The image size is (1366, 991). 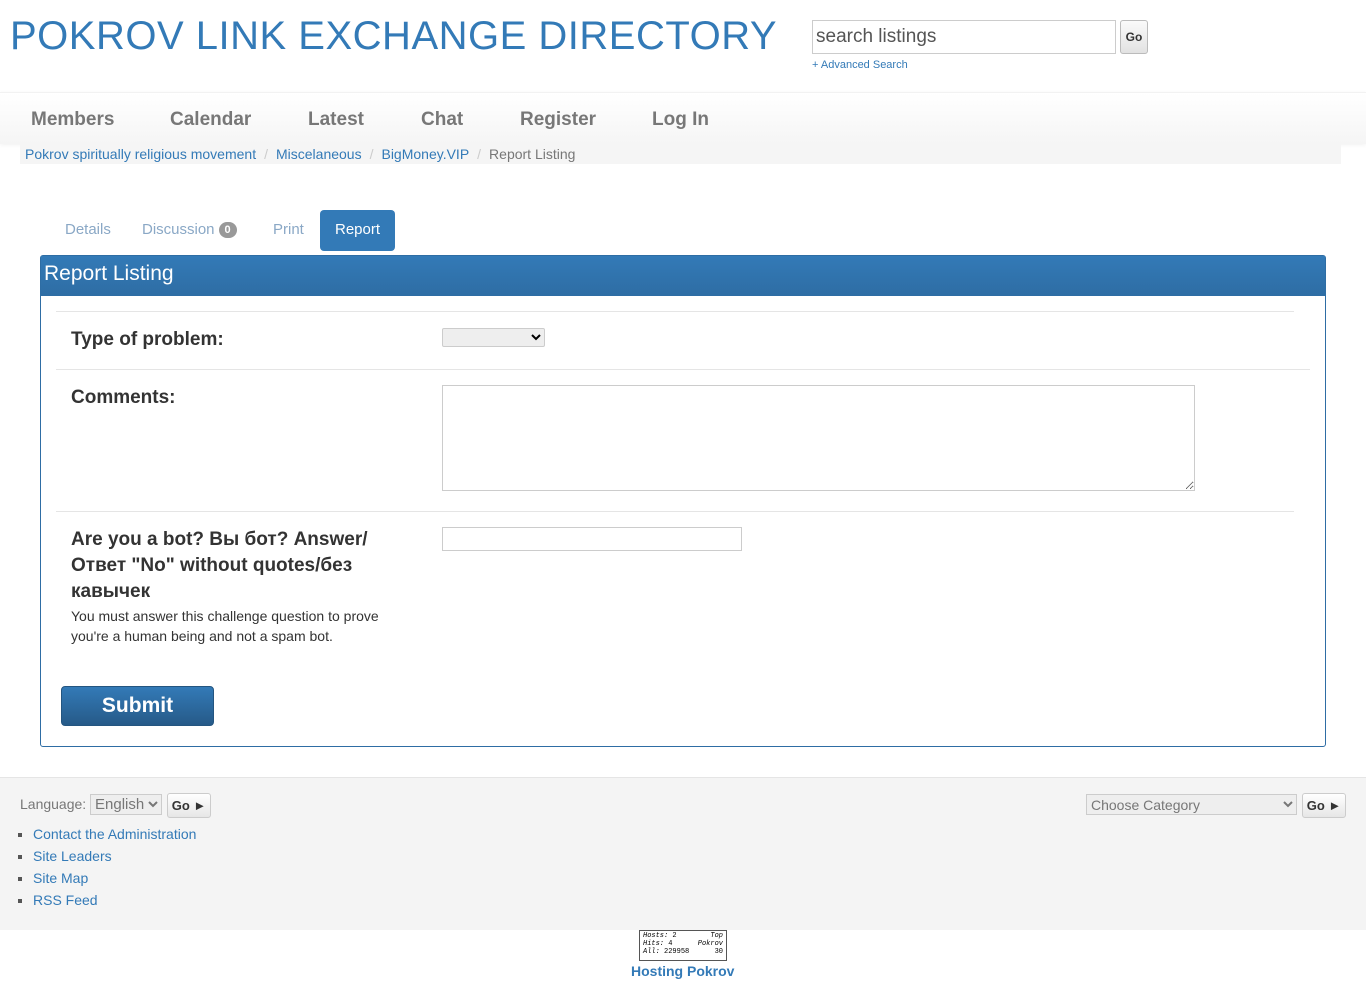 What do you see at coordinates (178, 229) in the screenshot?
I see `tab-discussion-label: Discussion` at bounding box center [178, 229].